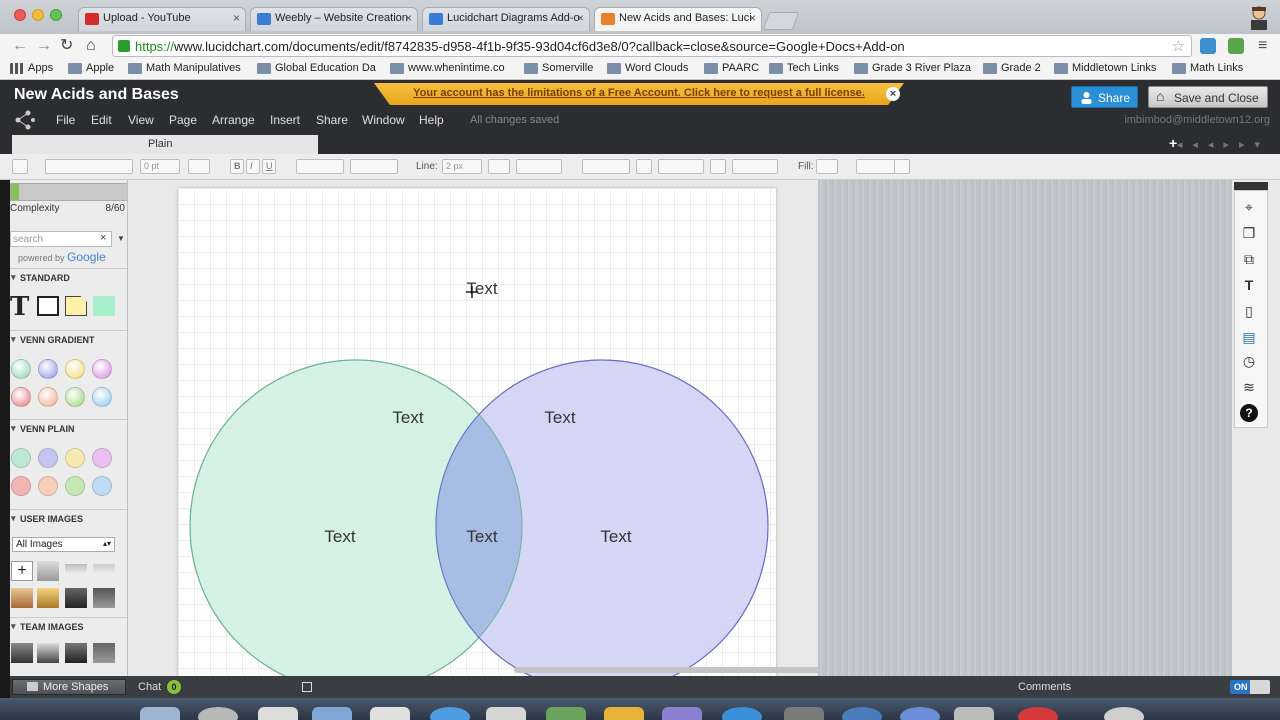 The height and width of the screenshot is (720, 1280). Describe the element at coordinates (69, 687) in the screenshot. I see `more-shapes-button: More Shapes` at that location.